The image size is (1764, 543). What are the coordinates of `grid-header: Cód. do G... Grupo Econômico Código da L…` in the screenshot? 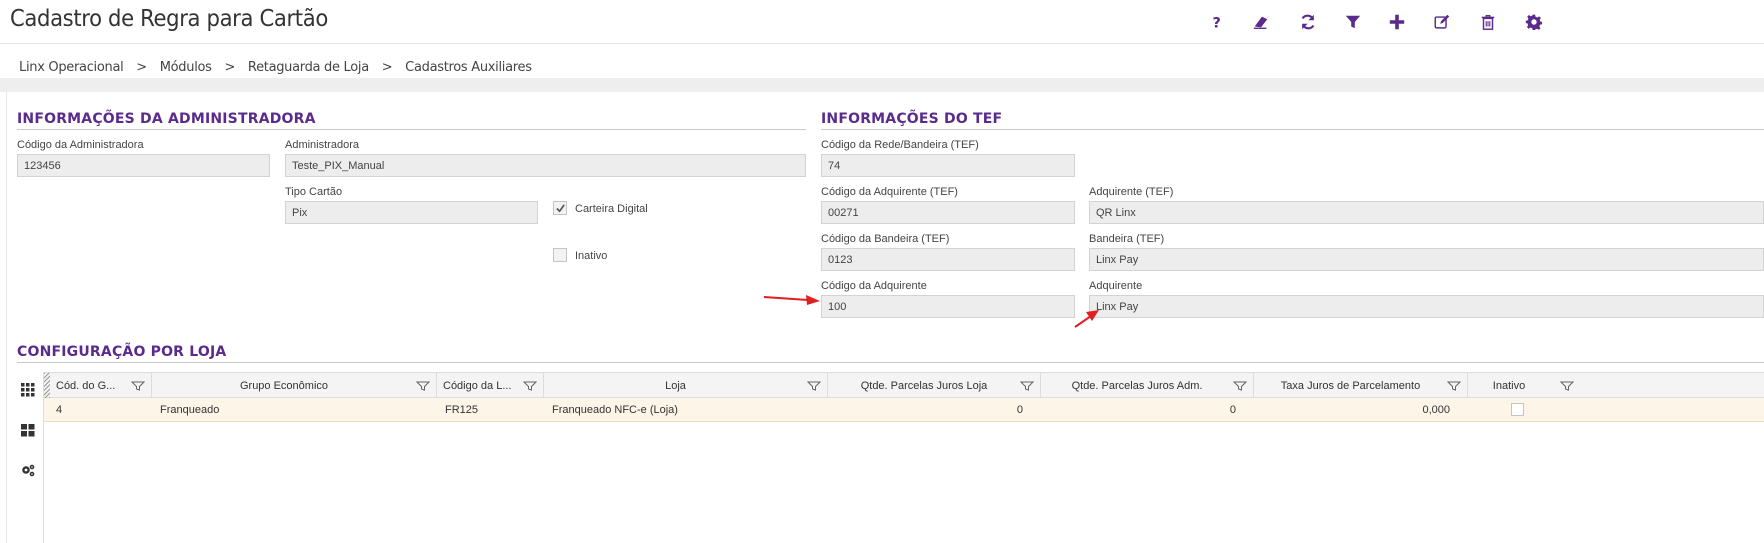 It's located at (904, 385).